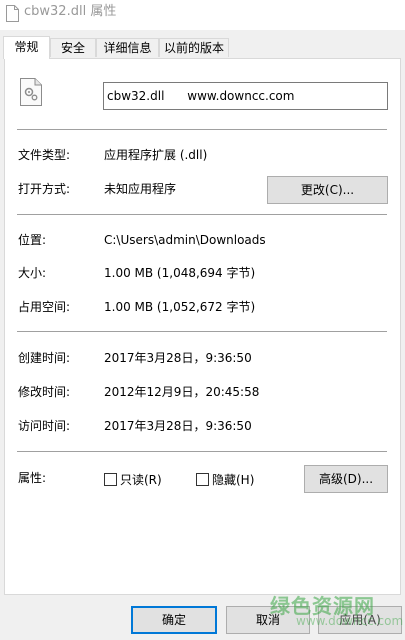 Image resolution: width=405 pixels, height=640 pixels. Describe the element at coordinates (44, 392) in the screenshot. I see `modified-label: 修改时间:` at that location.